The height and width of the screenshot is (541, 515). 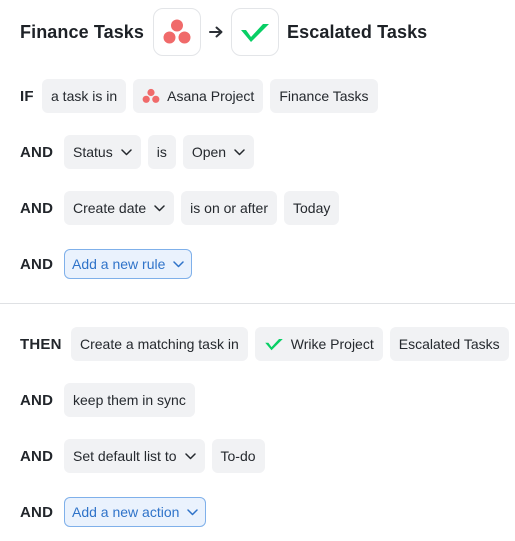 I want to click on default-list-label: Set default list to, so click(x=125, y=456).